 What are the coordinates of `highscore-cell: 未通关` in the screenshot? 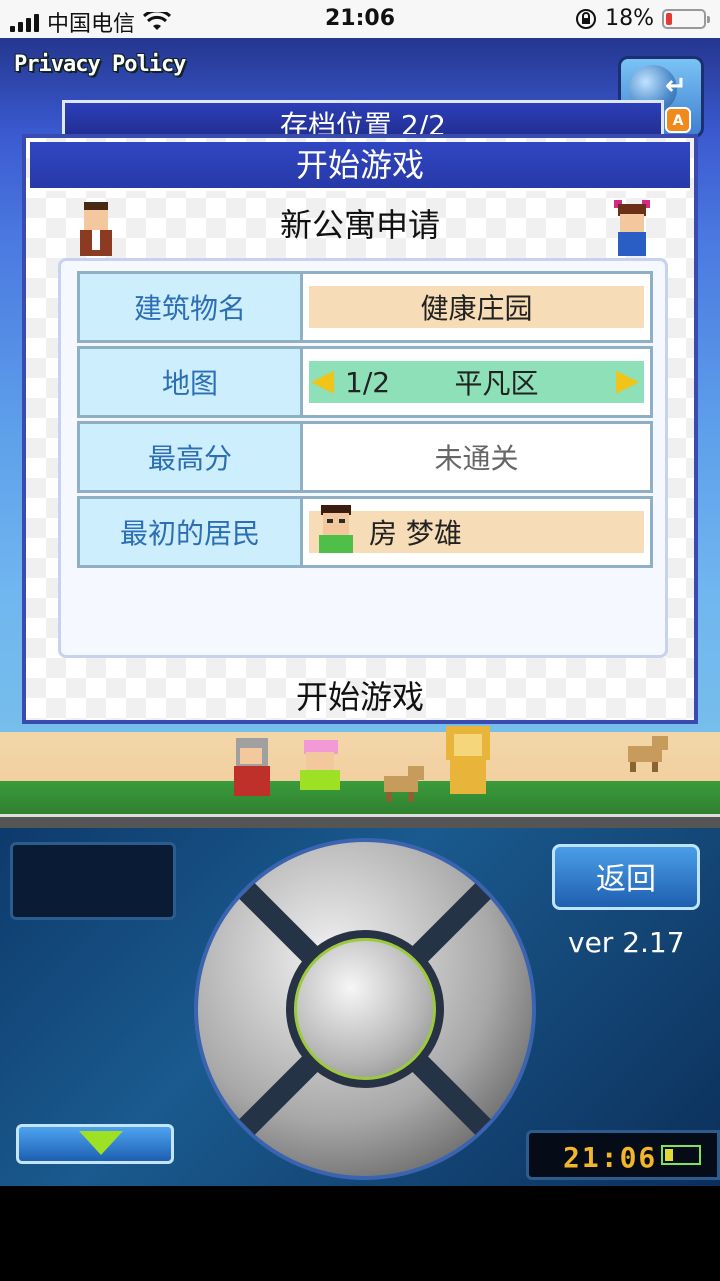 It's located at (478, 457).